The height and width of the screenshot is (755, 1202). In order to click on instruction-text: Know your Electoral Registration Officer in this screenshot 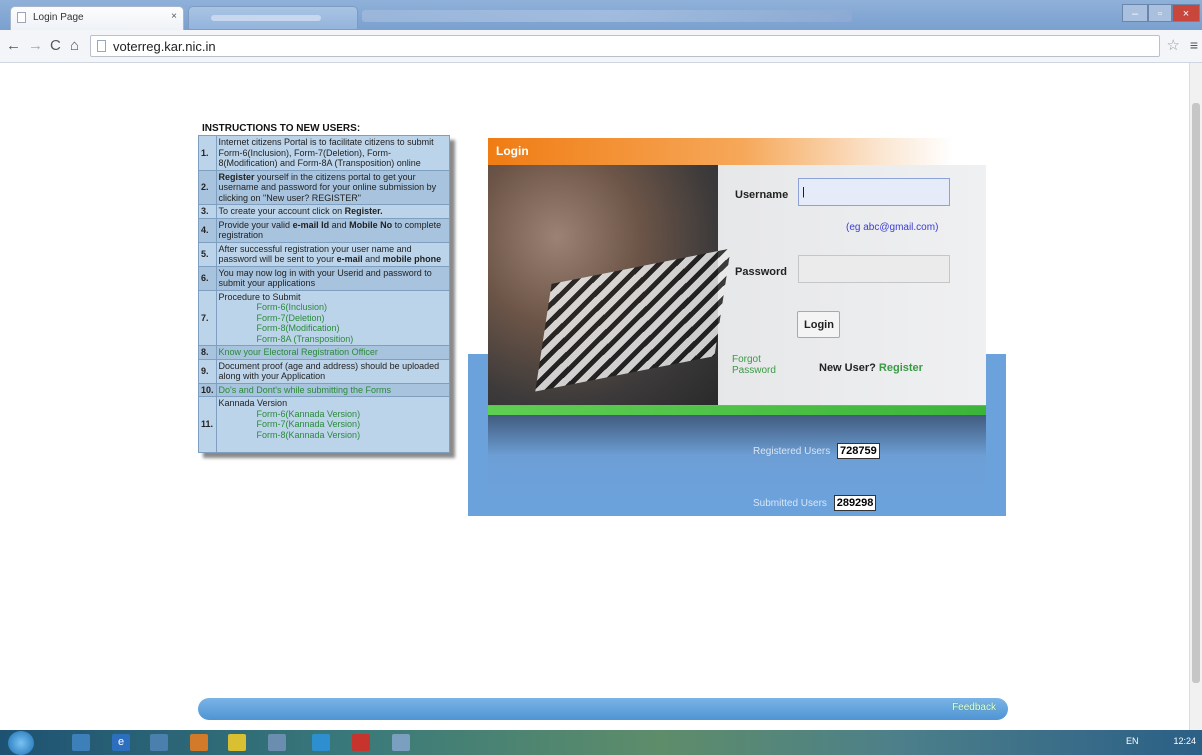, I will do `click(333, 352)`.